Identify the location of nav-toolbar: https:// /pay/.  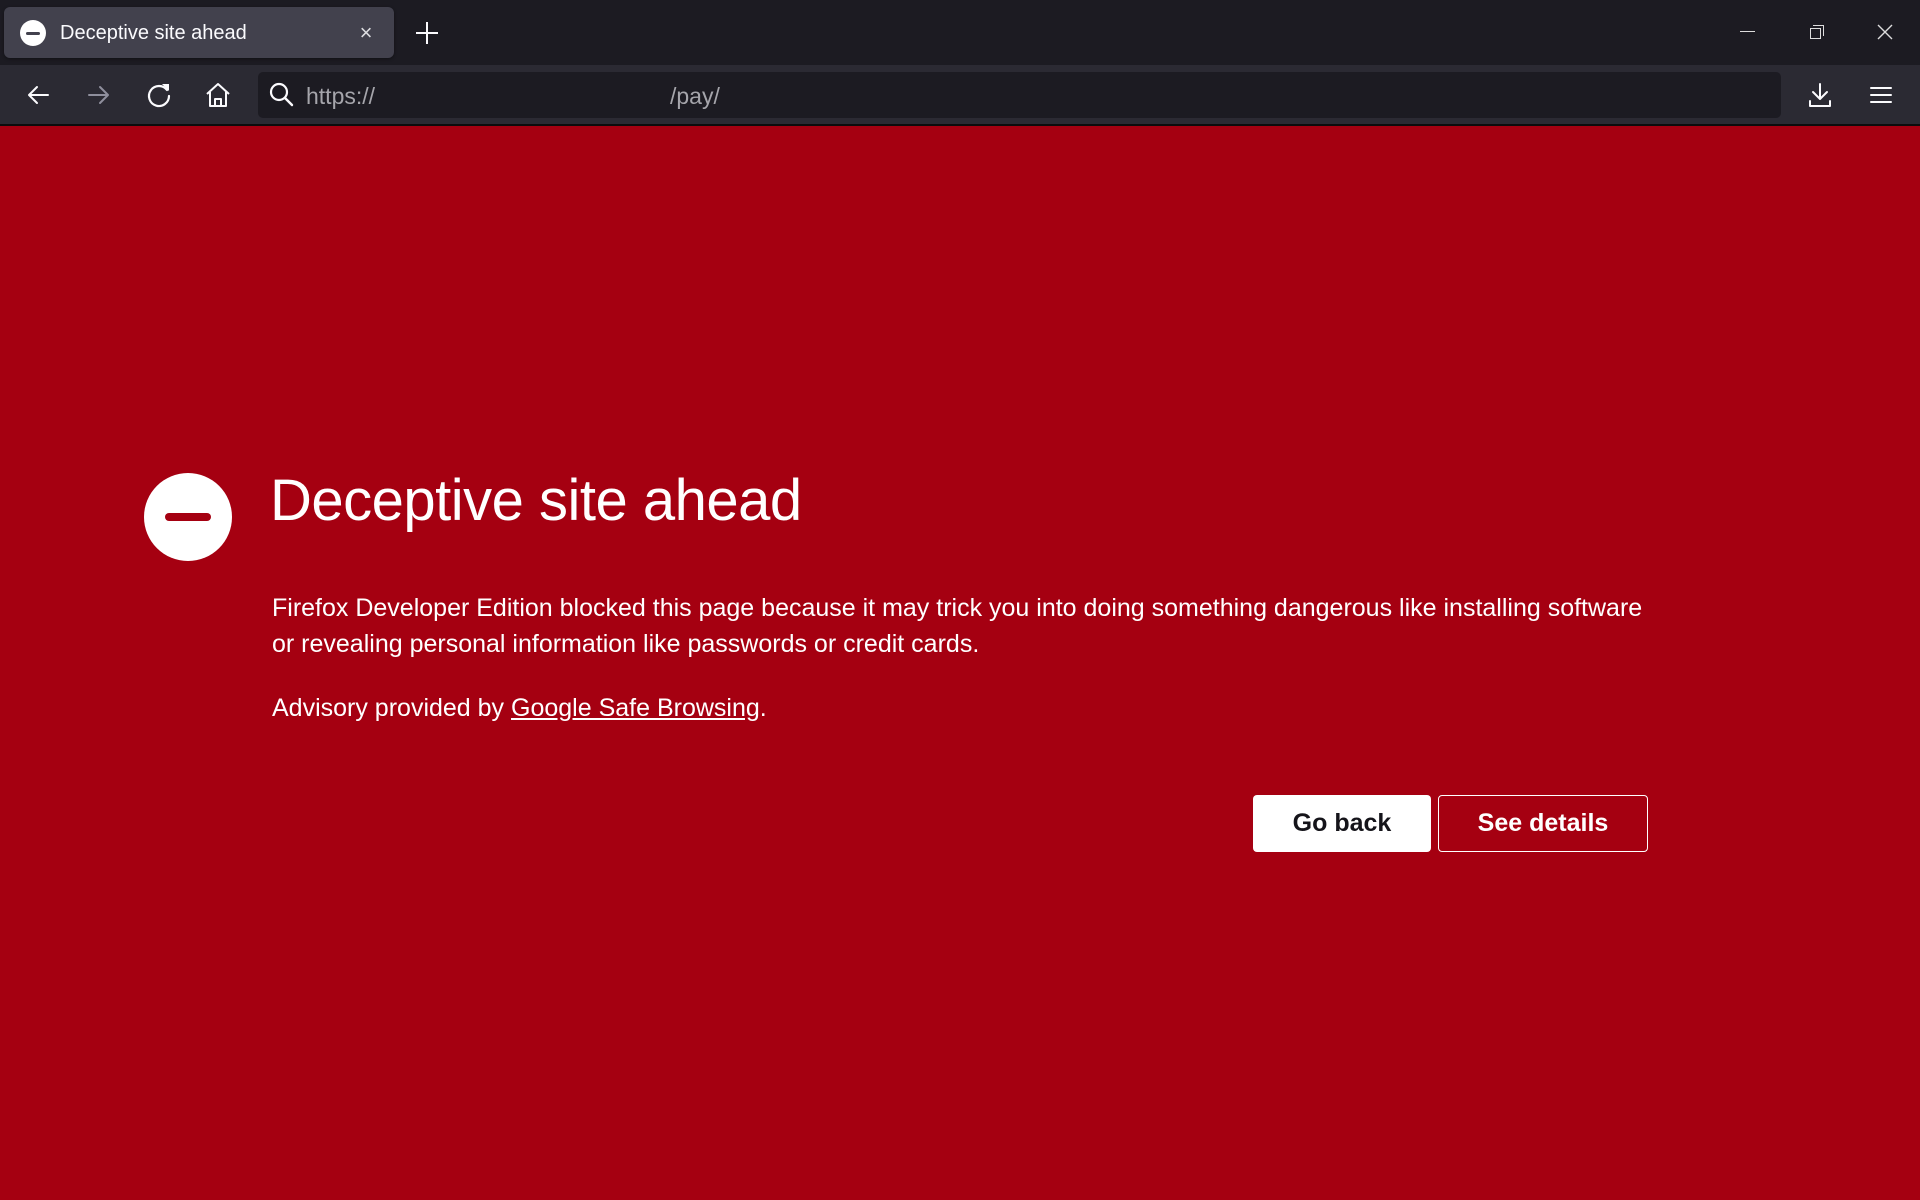
(960, 94).